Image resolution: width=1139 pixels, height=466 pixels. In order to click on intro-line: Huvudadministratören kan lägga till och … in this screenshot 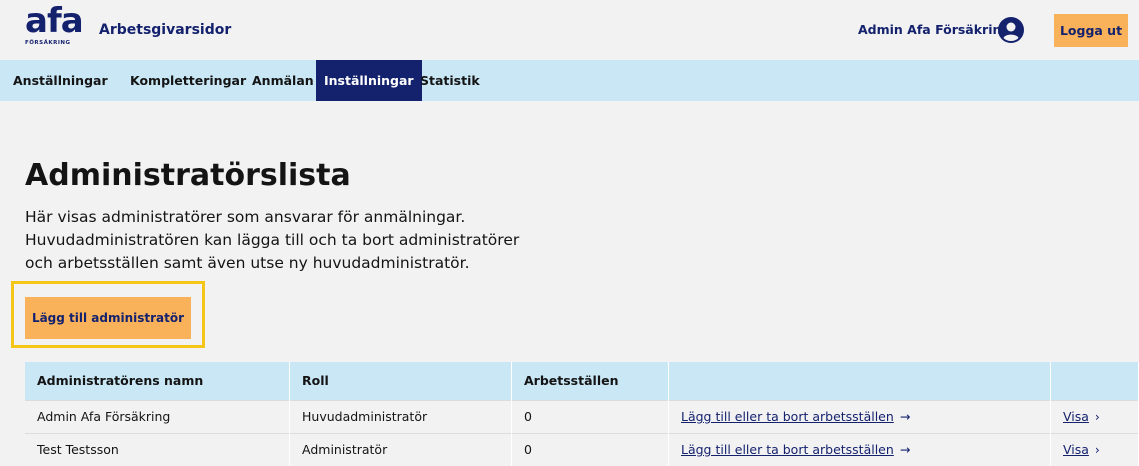, I will do `click(272, 240)`.